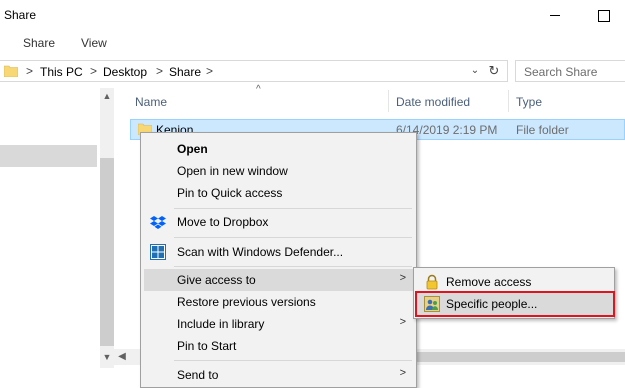  What do you see at coordinates (279, 324) in the screenshot?
I see `menu-item-include-library: Include in library >` at bounding box center [279, 324].